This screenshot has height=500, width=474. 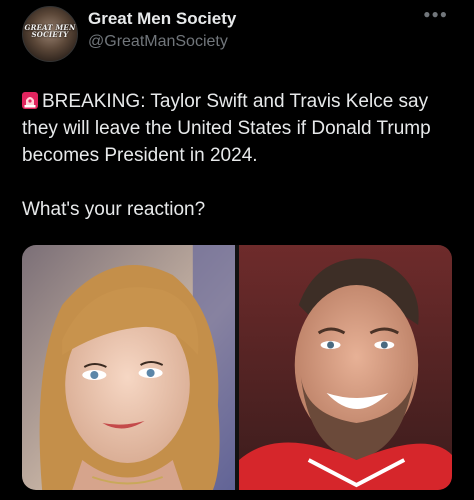 I want to click on author-avatar: GREAT MEN SOCIETY, so click(x=50, y=34).